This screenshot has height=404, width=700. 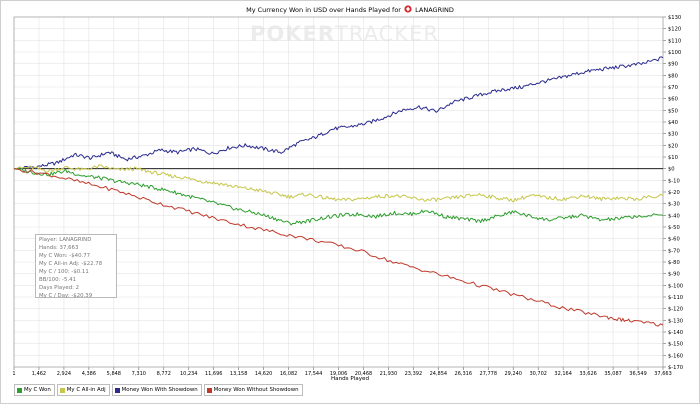 What do you see at coordinates (674, 41) in the screenshot?
I see `y-tick-label: $110` at bounding box center [674, 41].